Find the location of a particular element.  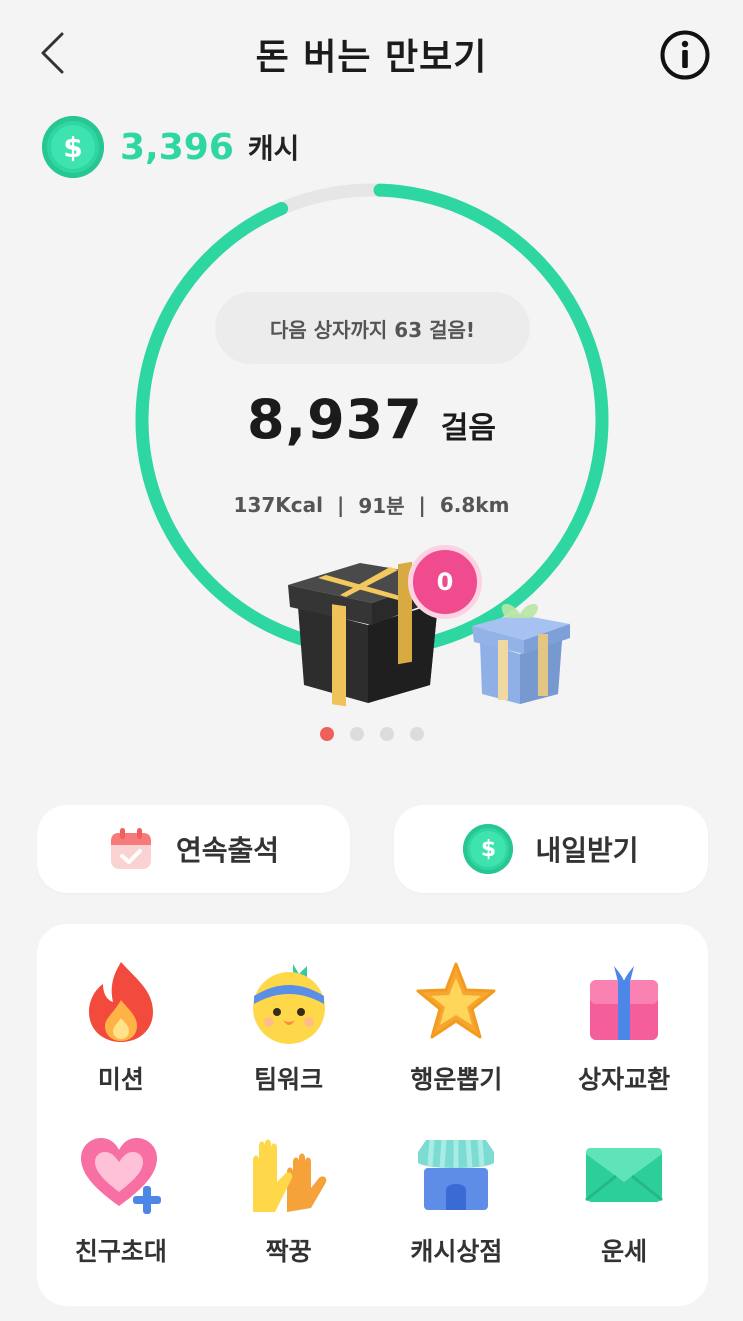

menu-label: 미션 is located at coordinates (120, 1079).